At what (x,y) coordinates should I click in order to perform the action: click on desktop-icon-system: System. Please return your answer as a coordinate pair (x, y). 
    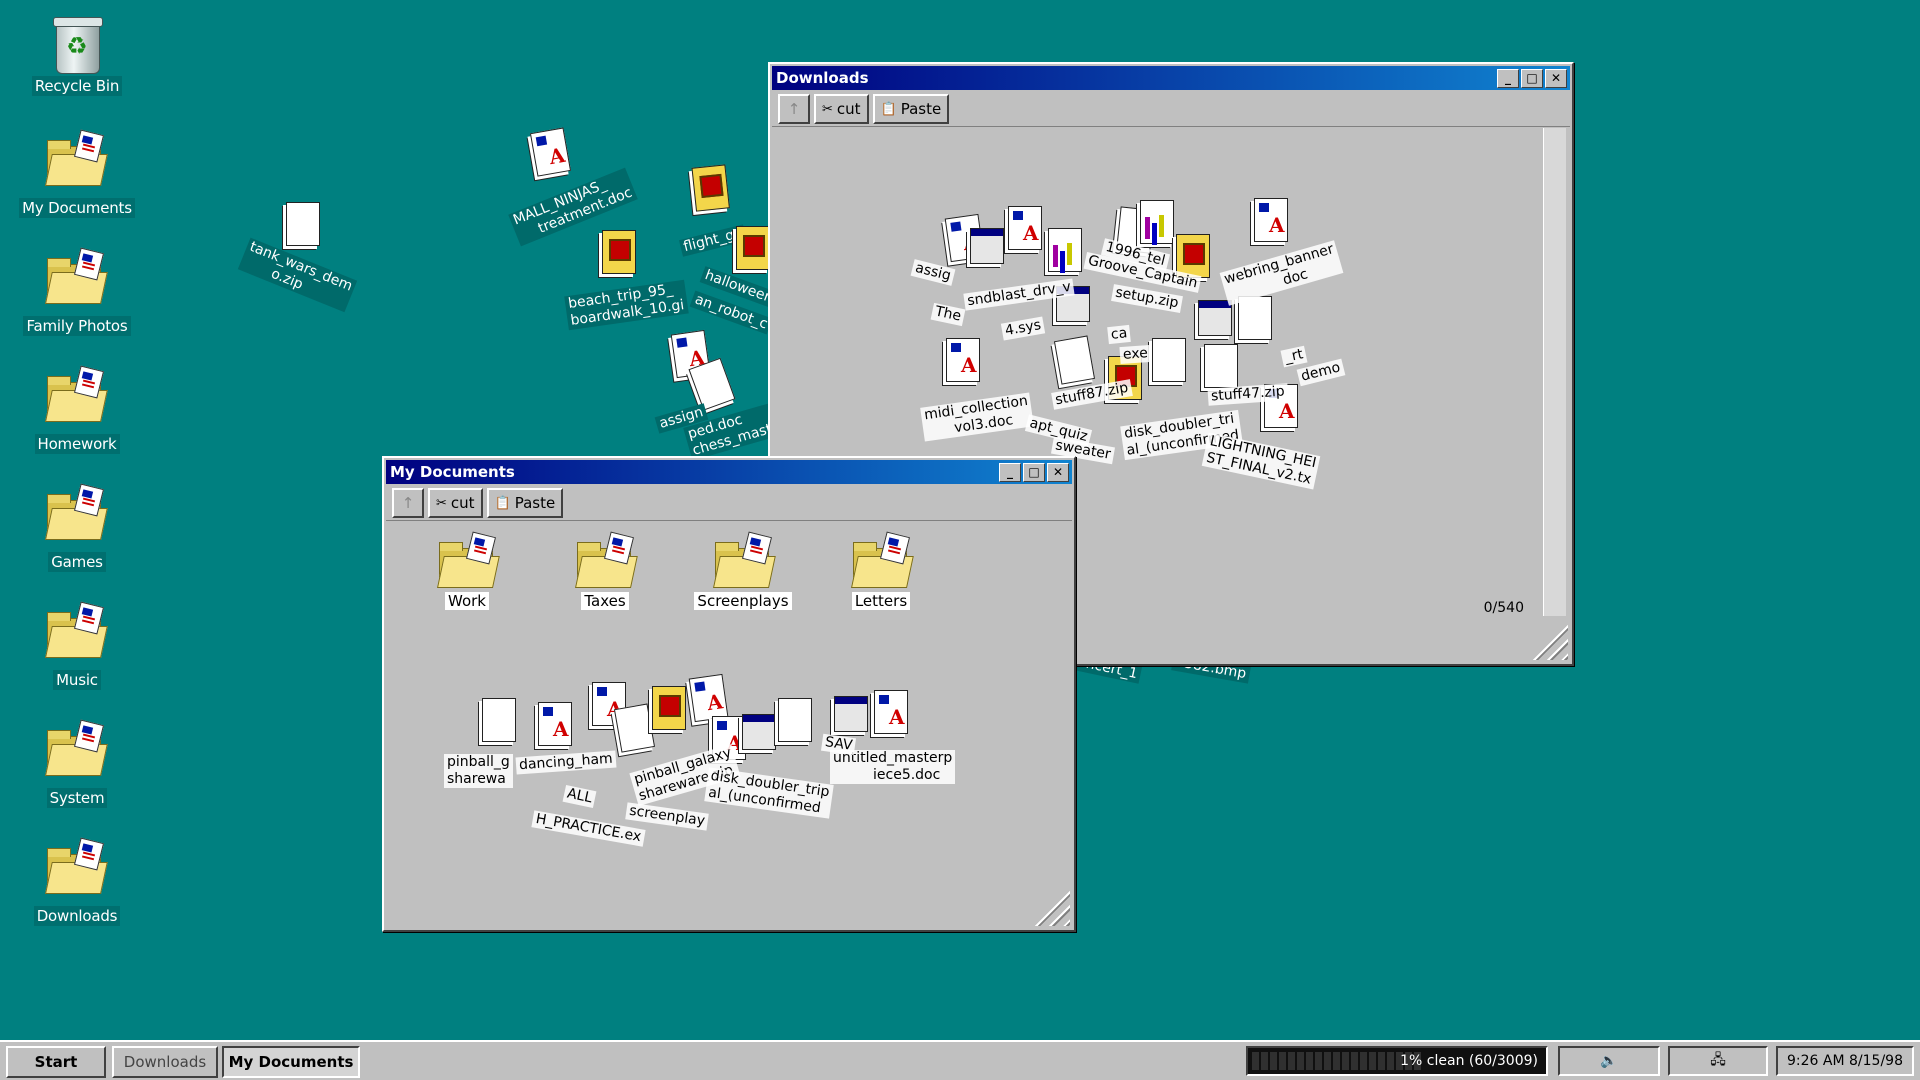
    Looking at the image, I should click on (77, 763).